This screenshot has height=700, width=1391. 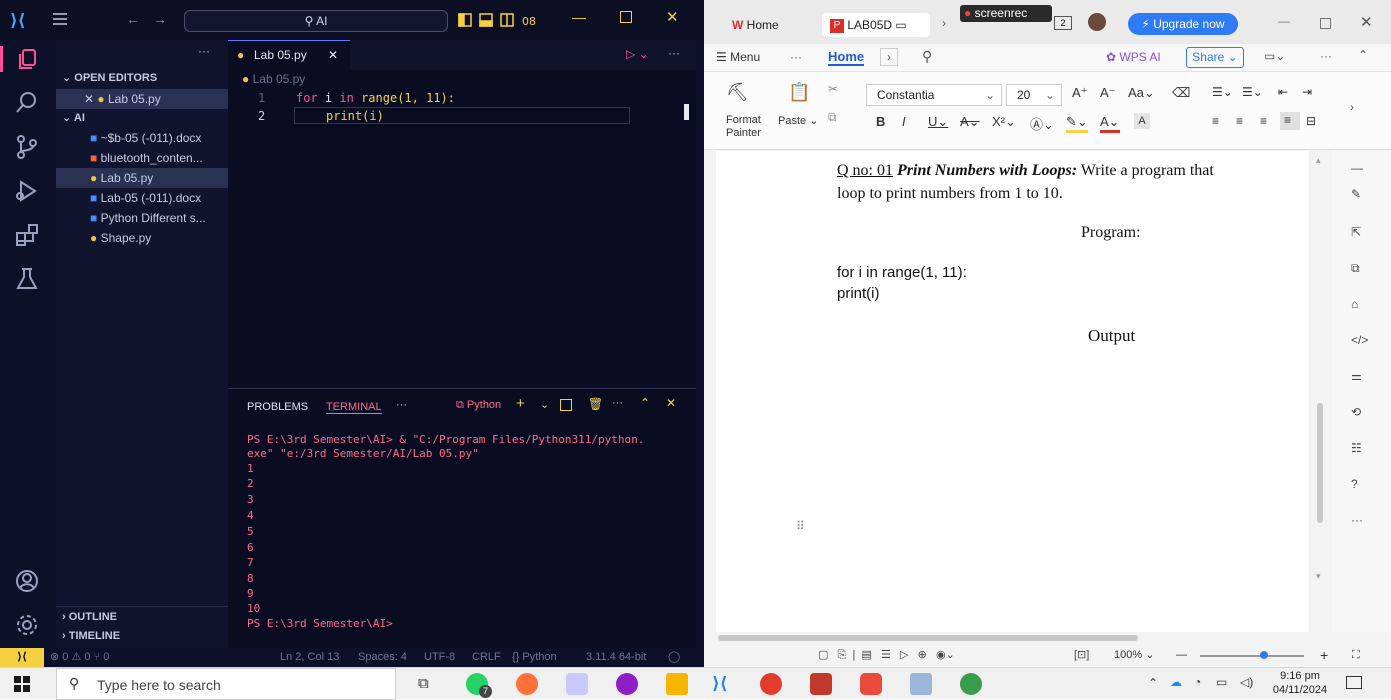 I want to click on close-editor-icon: ✕, so click(x=89, y=99).